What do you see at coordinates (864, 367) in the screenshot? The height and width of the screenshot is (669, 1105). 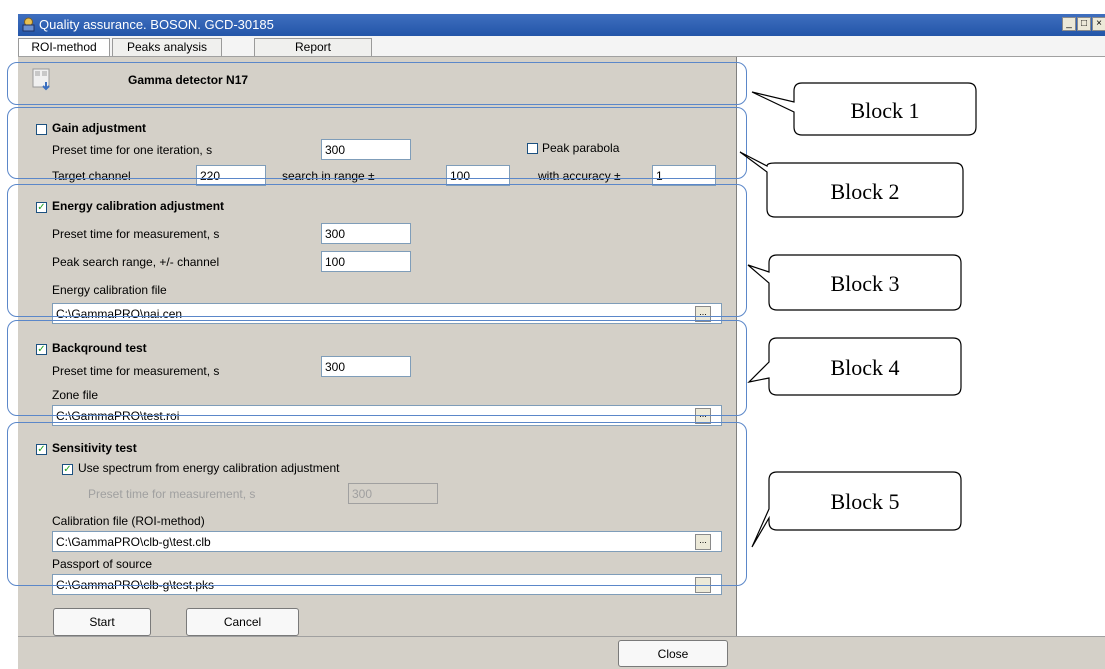 I see `callout-4-label: Block 4` at bounding box center [864, 367].